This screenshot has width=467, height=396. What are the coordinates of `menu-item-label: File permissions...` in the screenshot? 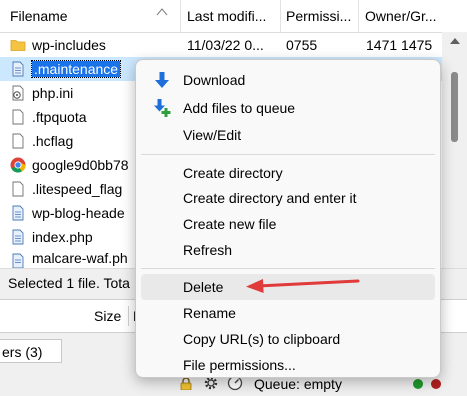 It's located at (239, 365).